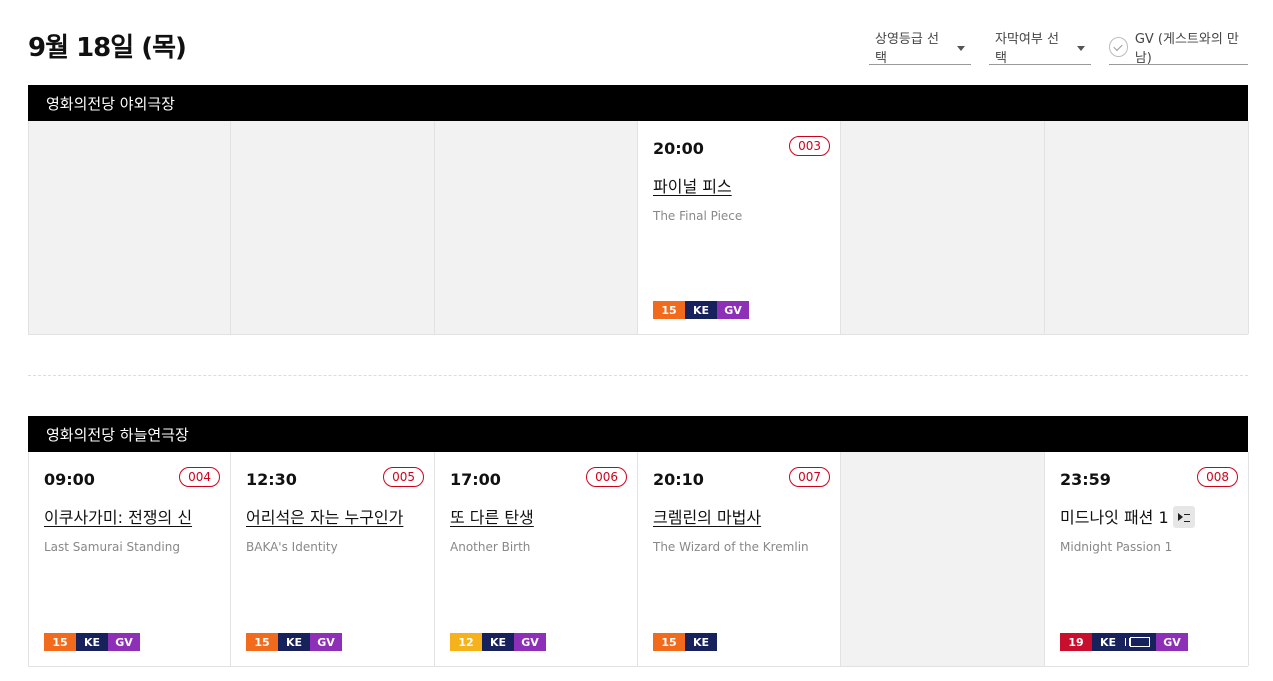 The width and height of the screenshot is (1273, 681). I want to click on subtitle-filter-label: 자막여부 선택, so click(1027, 49).